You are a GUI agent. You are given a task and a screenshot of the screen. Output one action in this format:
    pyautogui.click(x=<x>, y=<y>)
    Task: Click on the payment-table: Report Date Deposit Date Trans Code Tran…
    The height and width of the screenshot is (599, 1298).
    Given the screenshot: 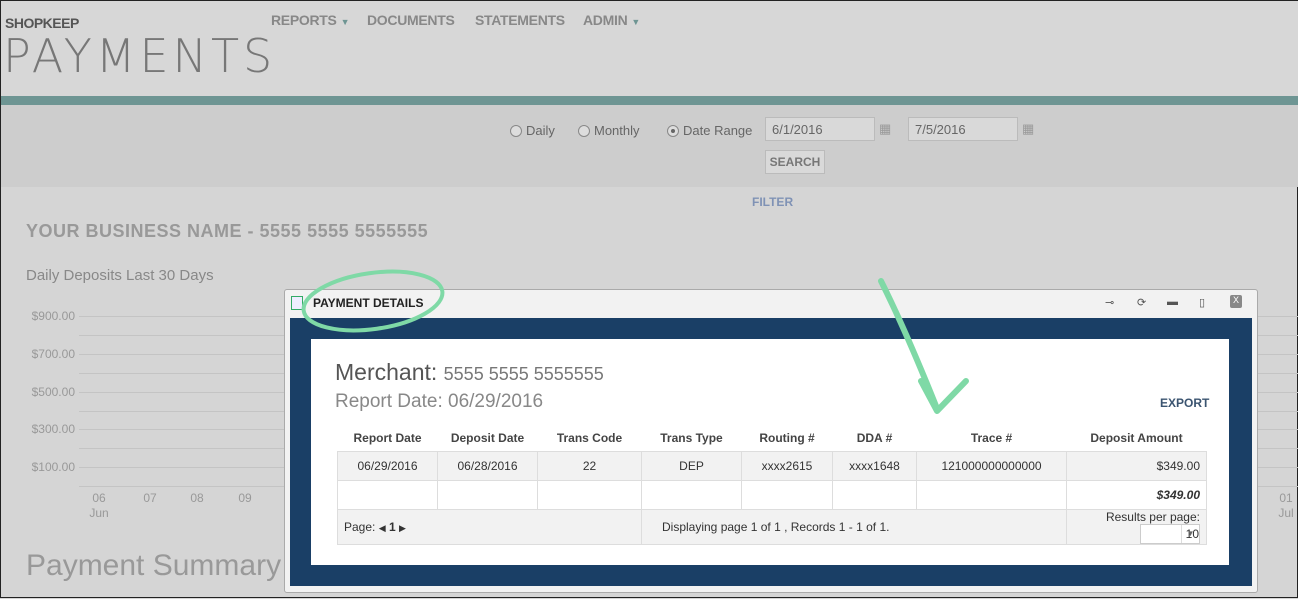 What is the action you would take?
    pyautogui.click(x=772, y=485)
    